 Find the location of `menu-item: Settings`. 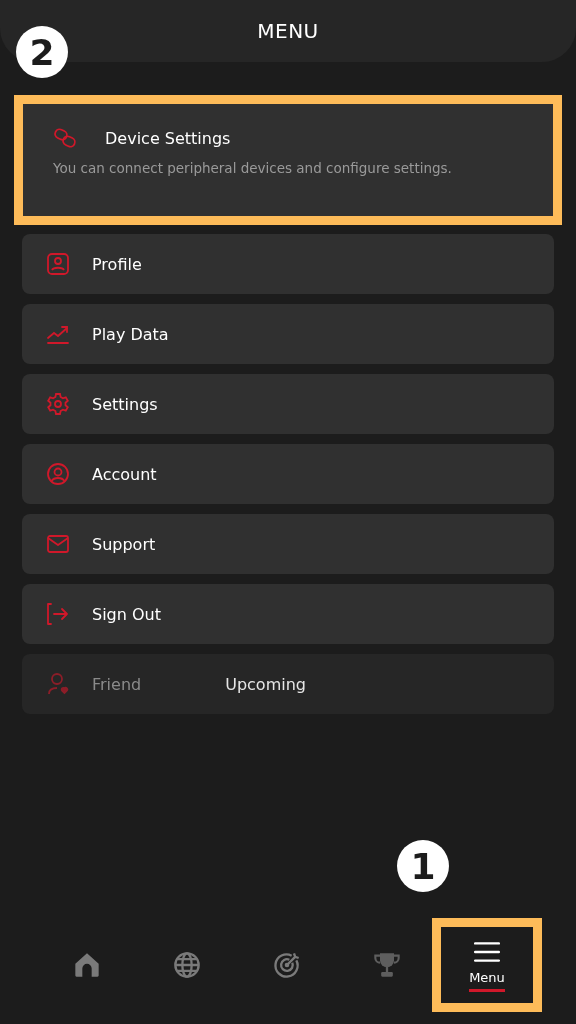

menu-item: Settings is located at coordinates (288, 404).